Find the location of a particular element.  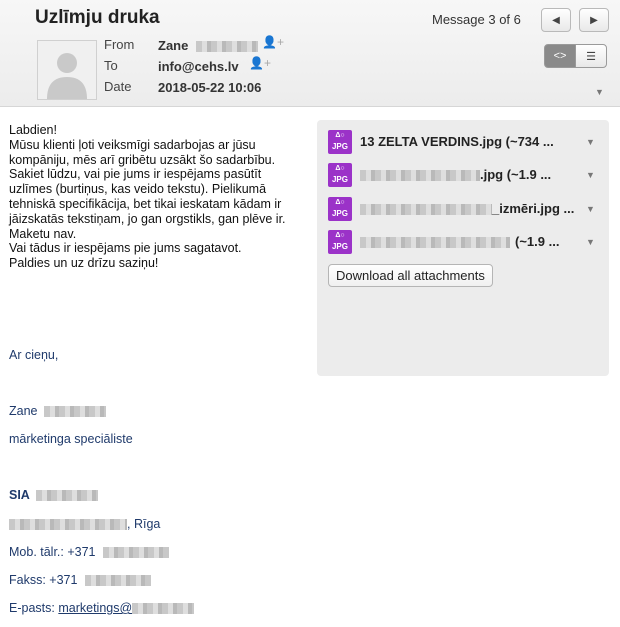

signature-email: E-pasts: marketings@ is located at coordinates (102, 608).